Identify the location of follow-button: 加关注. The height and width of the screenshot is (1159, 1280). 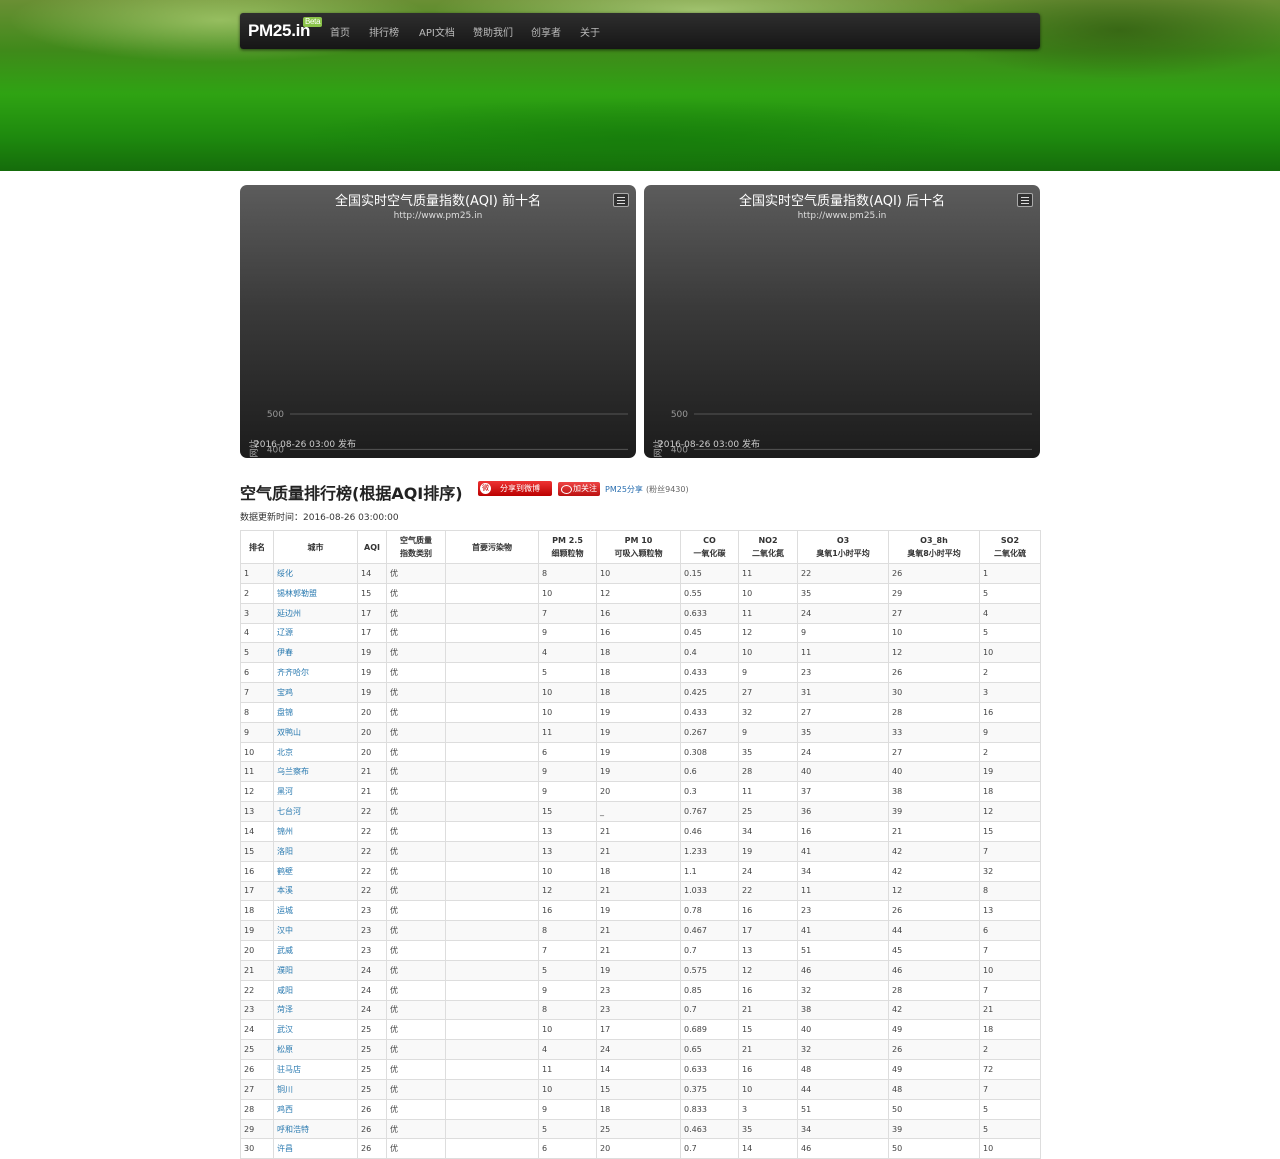
(579, 489).